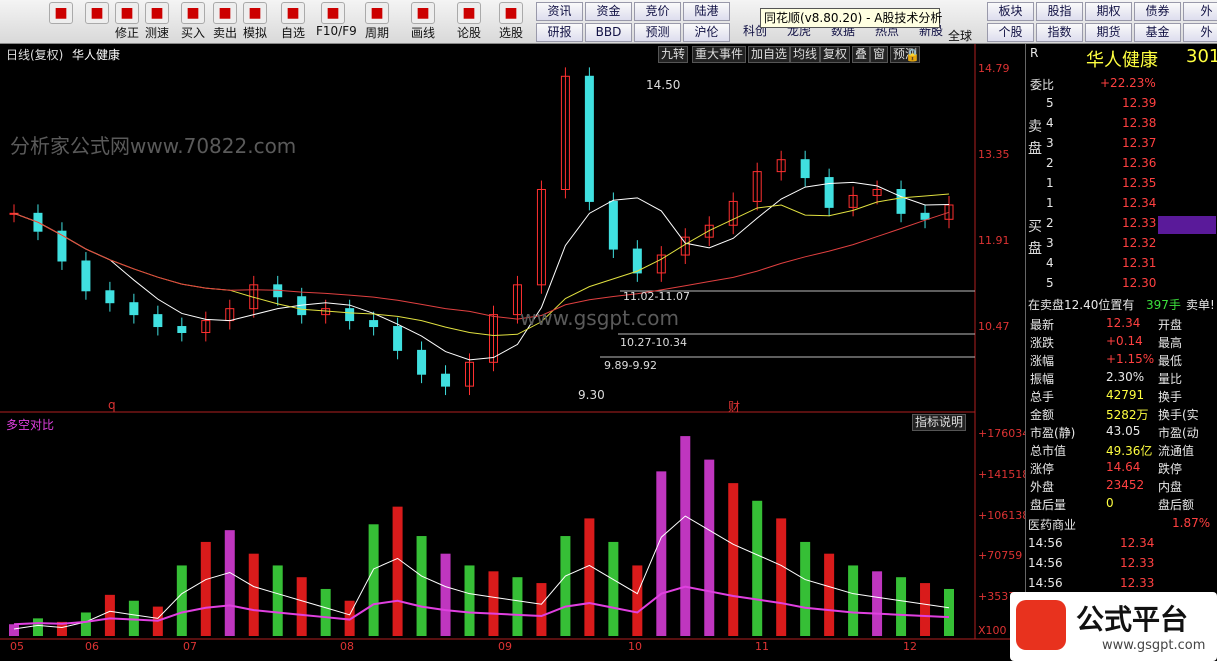 This screenshot has height=661, width=1217. What do you see at coordinates (293, 13) in the screenshot?
I see `star-icon: ■` at bounding box center [293, 13].